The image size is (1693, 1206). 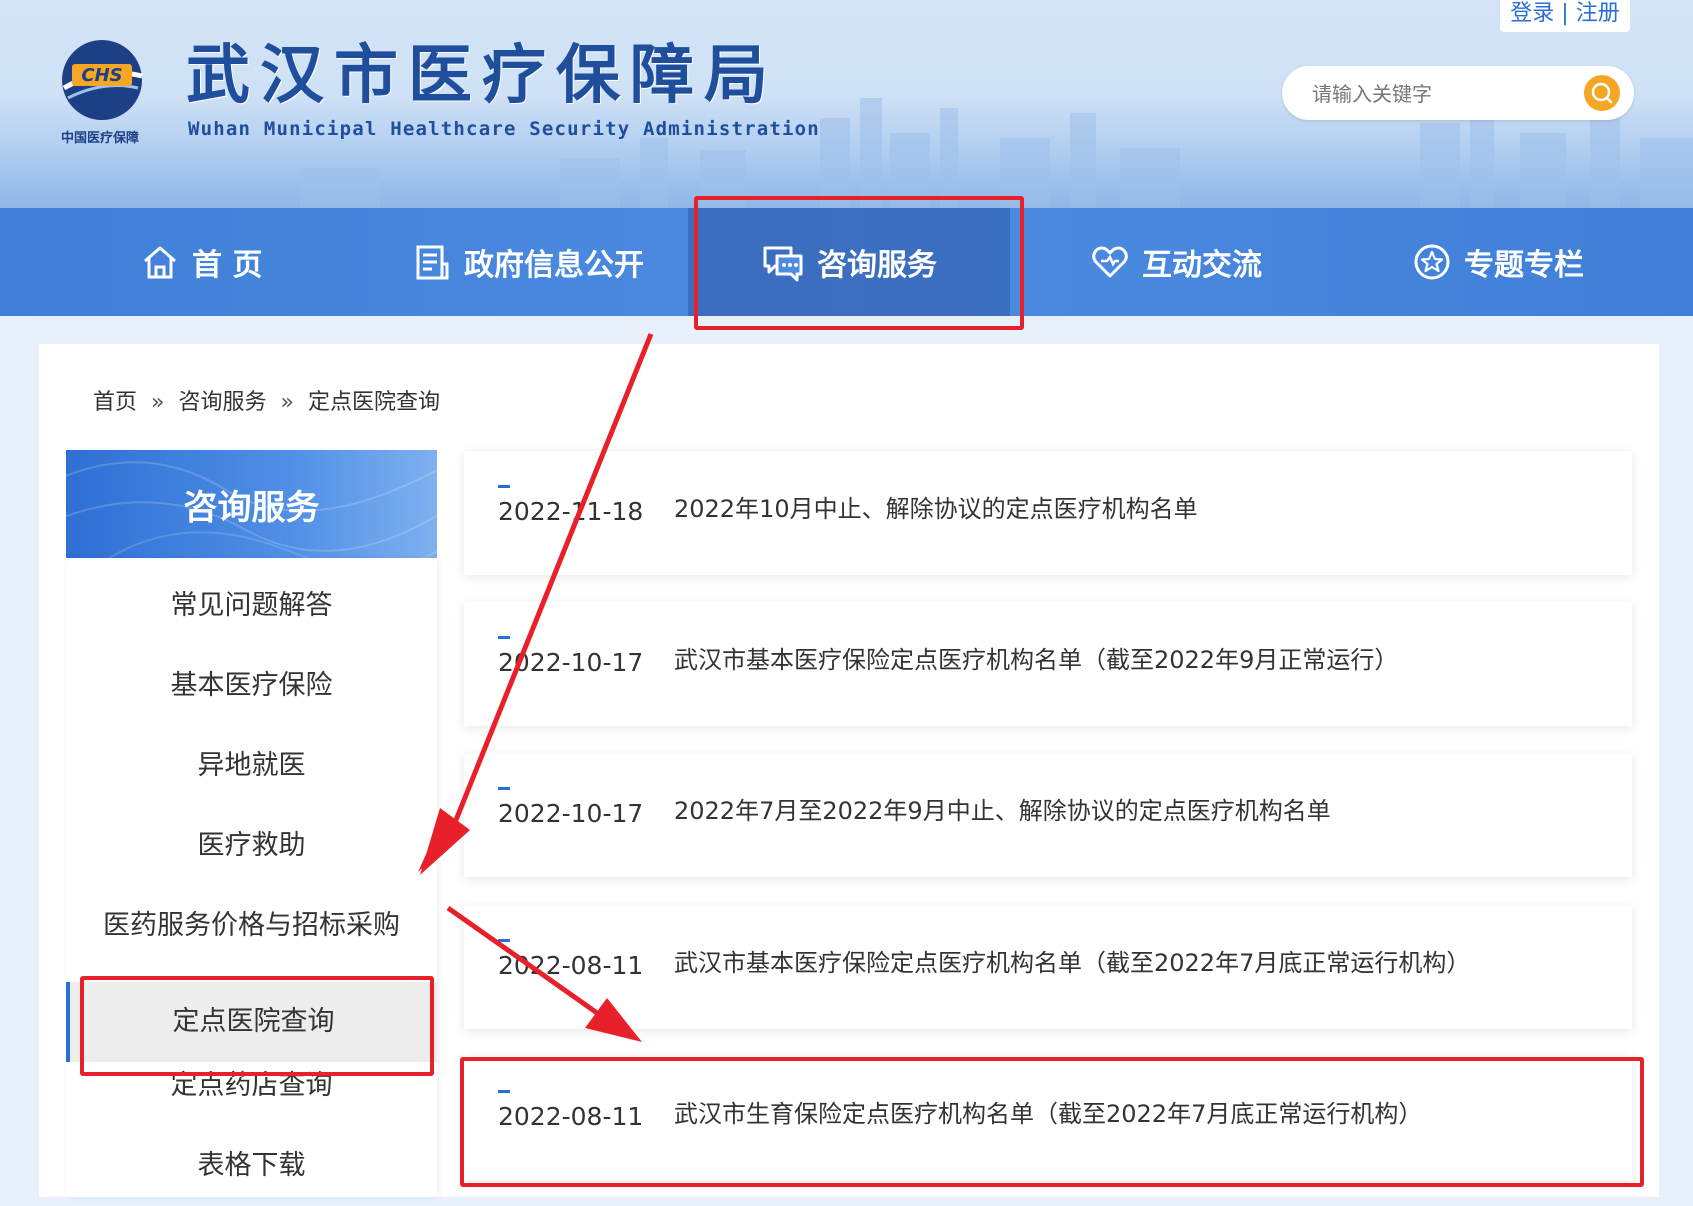 What do you see at coordinates (251, 1166) in the screenshot?
I see `sidebar-item-form-download: 表格下载` at bounding box center [251, 1166].